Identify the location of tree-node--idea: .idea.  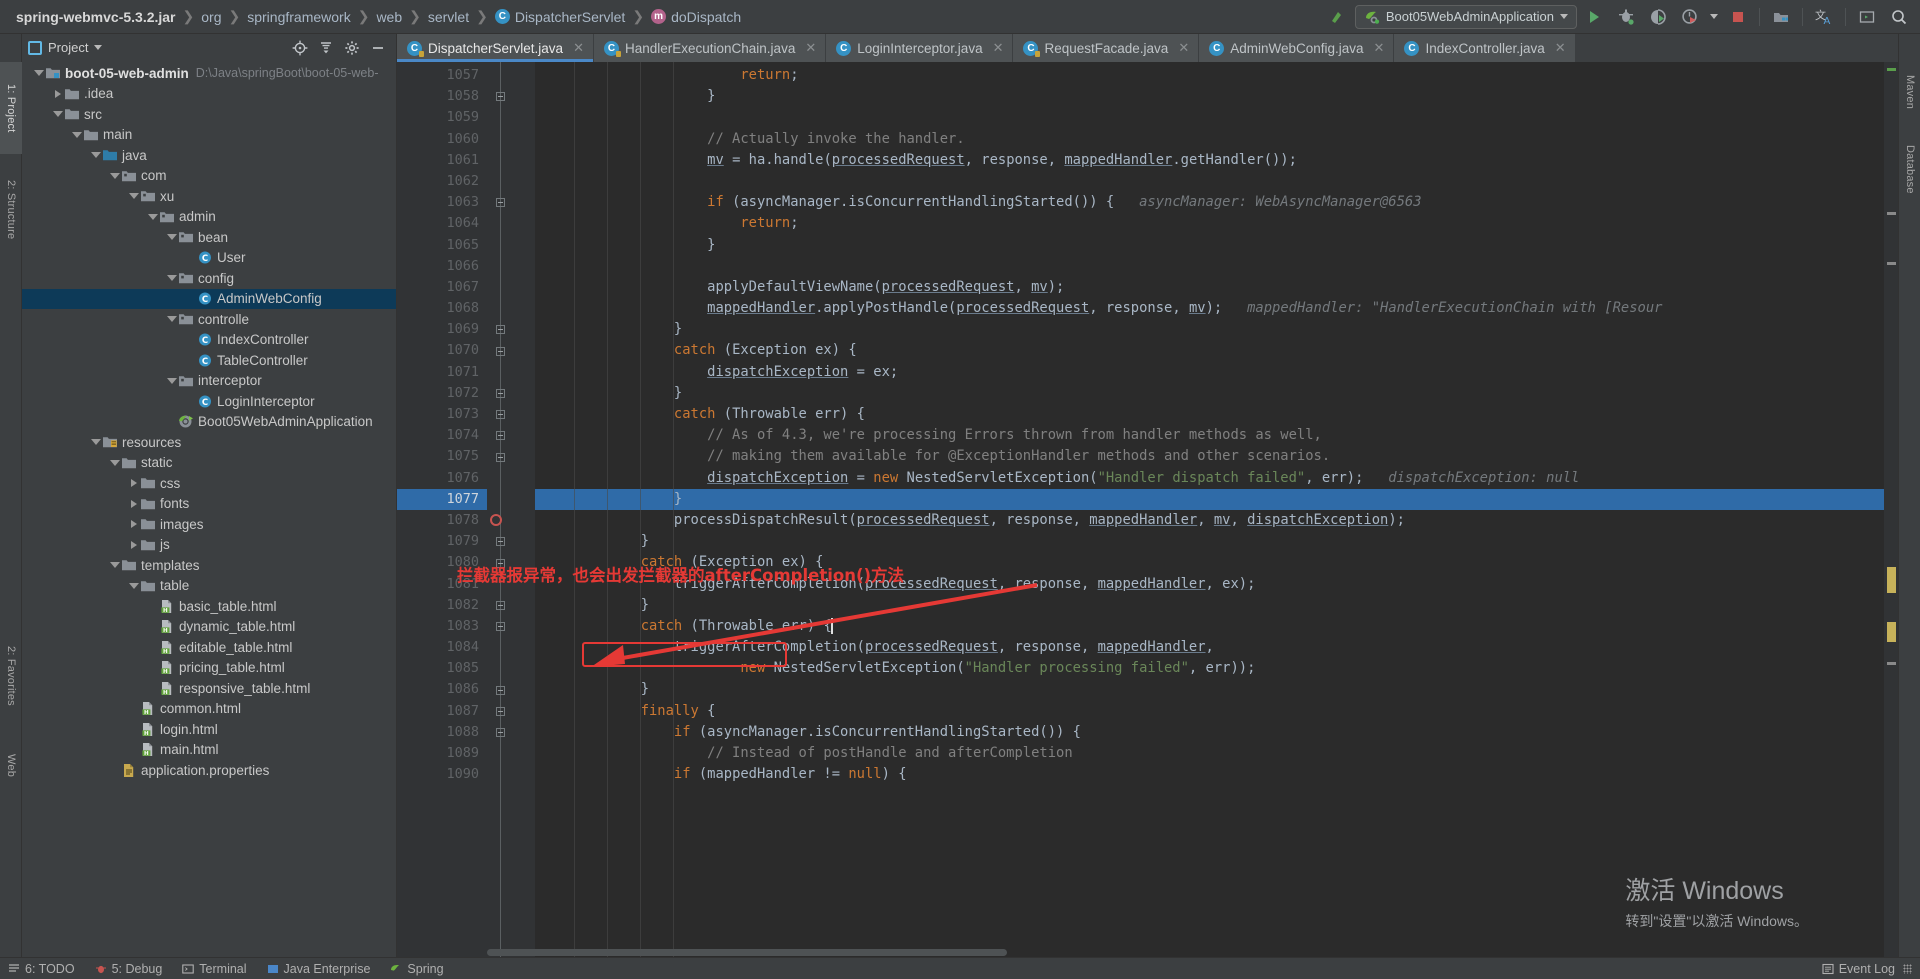
(209, 94).